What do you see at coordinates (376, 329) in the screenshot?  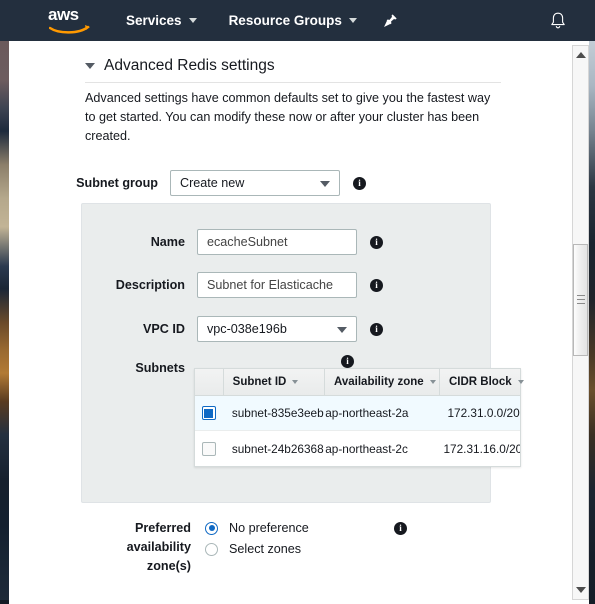 I see `vpc-id-info-icon: i` at bounding box center [376, 329].